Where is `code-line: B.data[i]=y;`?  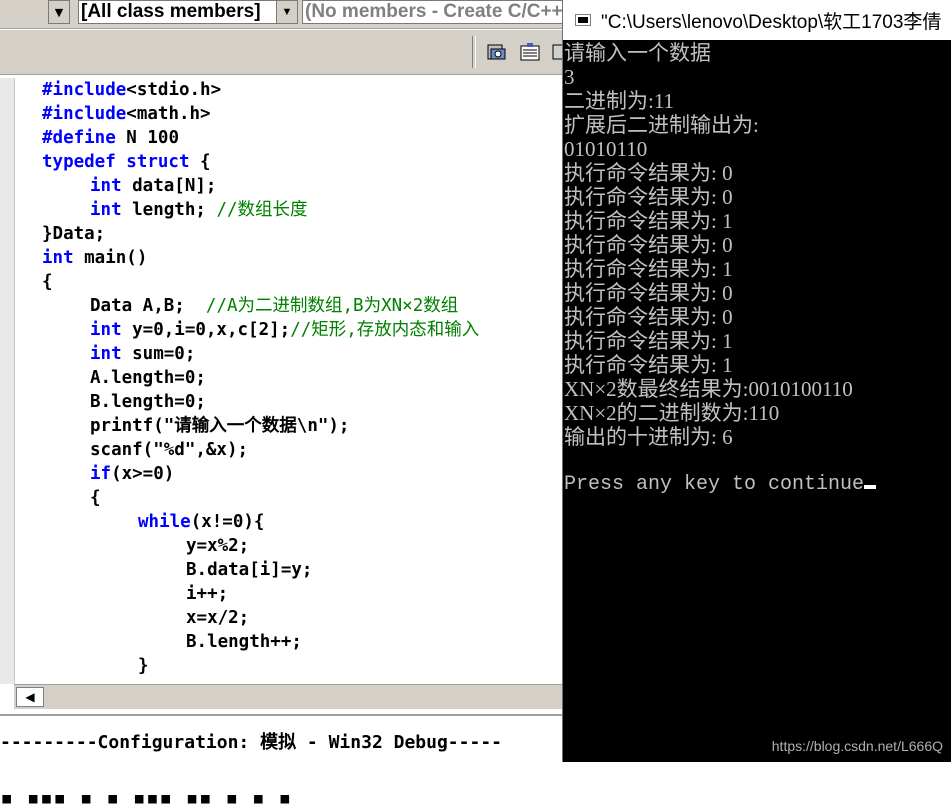
code-line: B.data[i]=y; is located at coordinates (260, 570).